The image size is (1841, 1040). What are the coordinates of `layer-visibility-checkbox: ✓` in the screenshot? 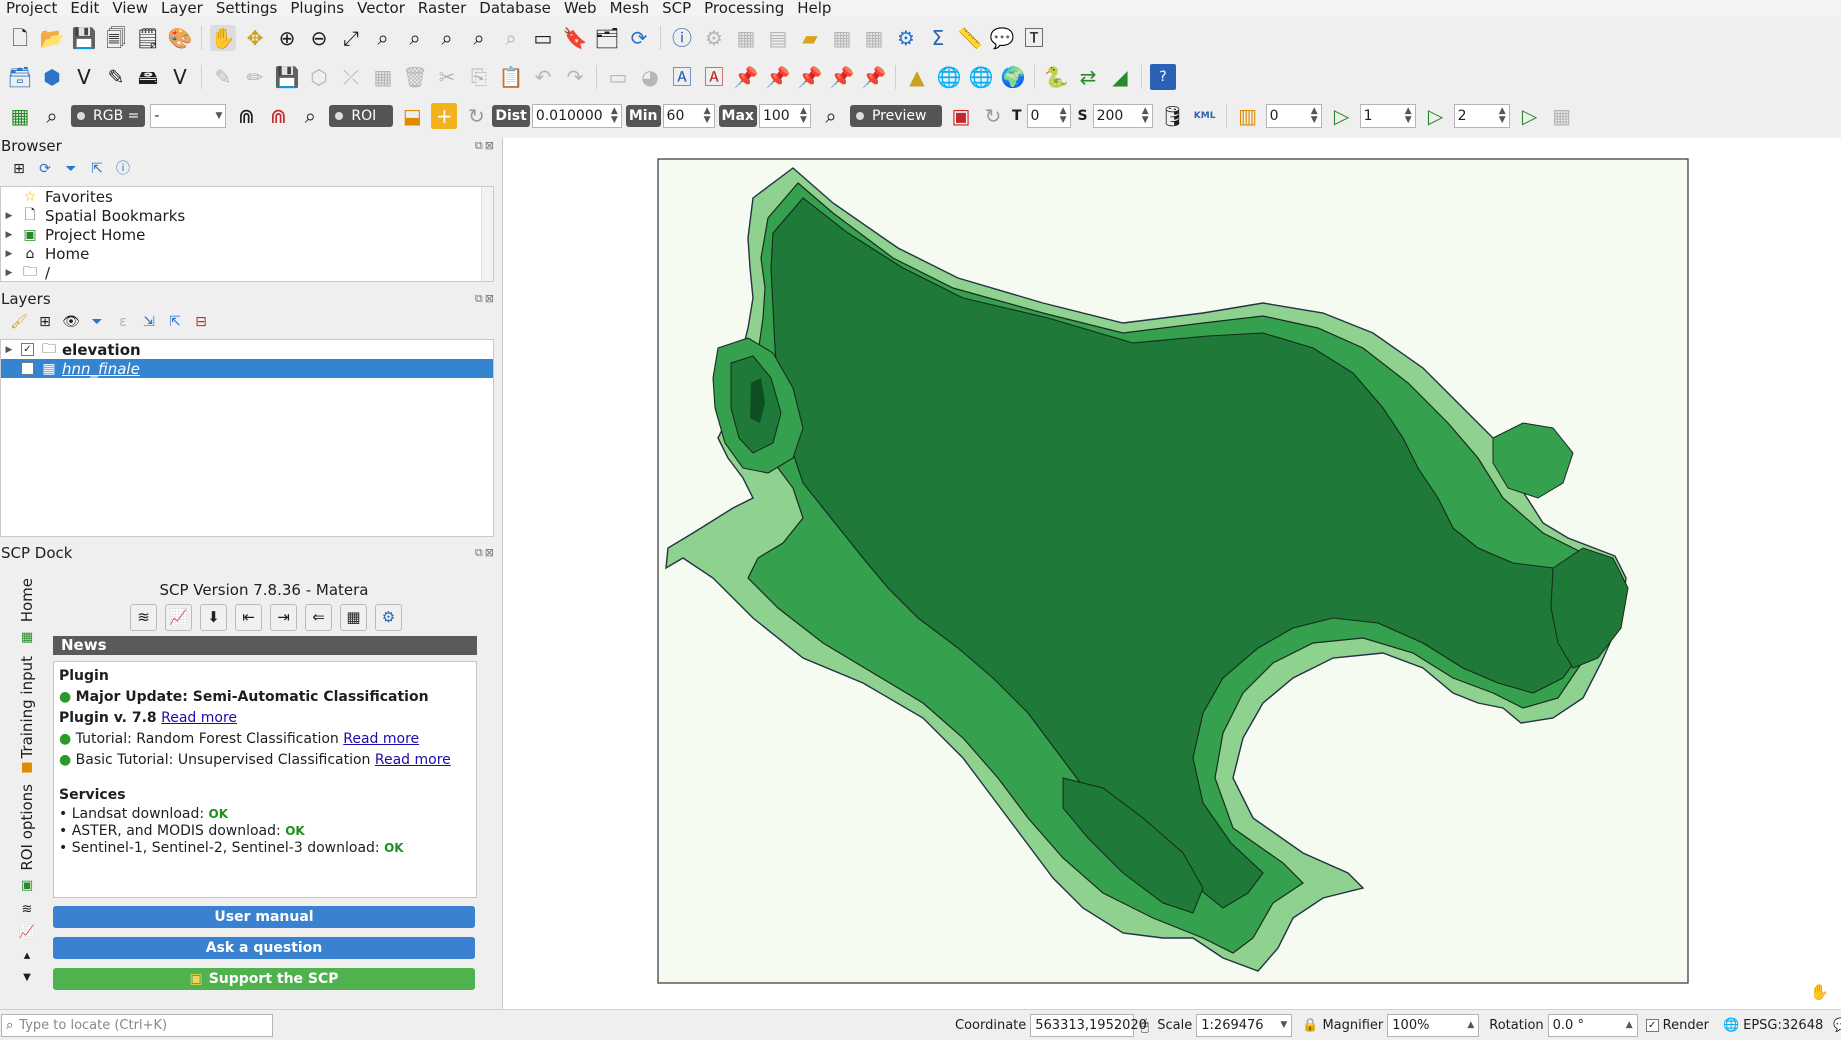 It's located at (27, 349).